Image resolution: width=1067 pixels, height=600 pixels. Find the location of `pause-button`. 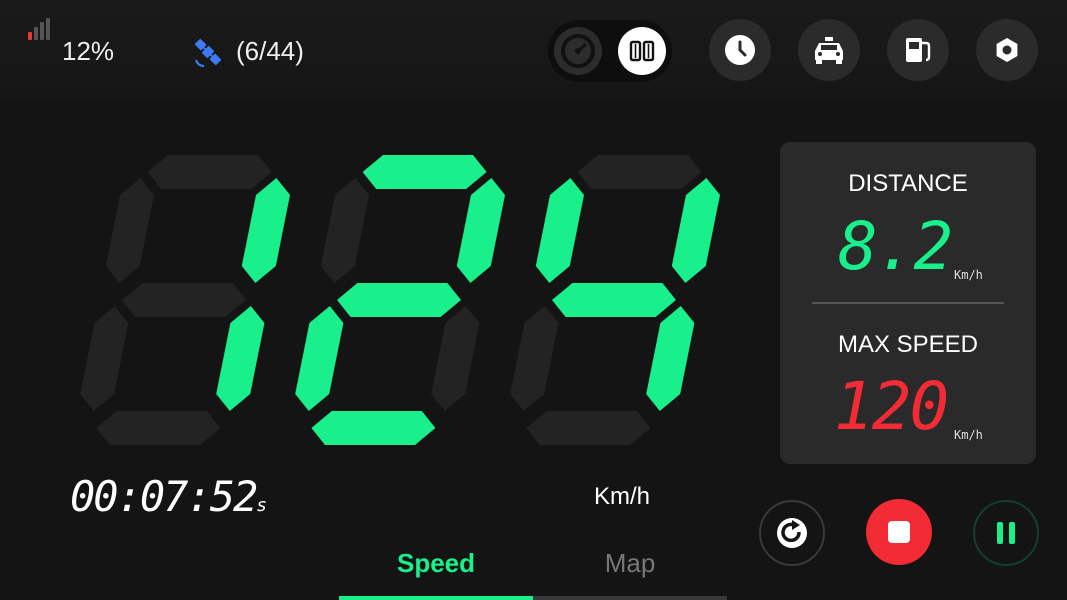

pause-button is located at coordinates (1006, 533).